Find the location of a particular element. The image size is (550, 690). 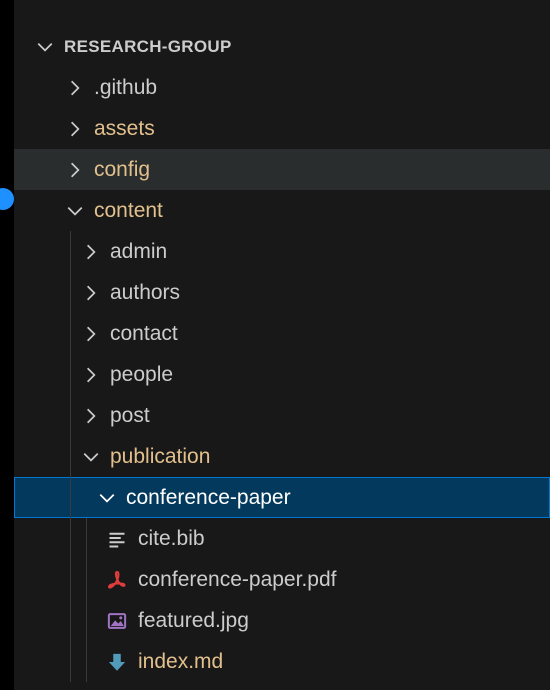

tree-item-content: content is located at coordinates (282, 210).